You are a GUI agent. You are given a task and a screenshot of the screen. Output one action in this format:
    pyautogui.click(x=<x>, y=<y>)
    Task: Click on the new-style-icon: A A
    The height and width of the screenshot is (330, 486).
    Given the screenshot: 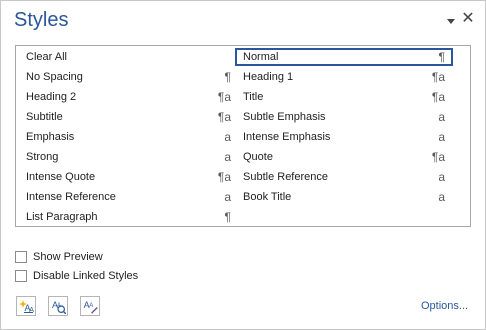 What is the action you would take?
    pyautogui.click(x=26, y=307)
    